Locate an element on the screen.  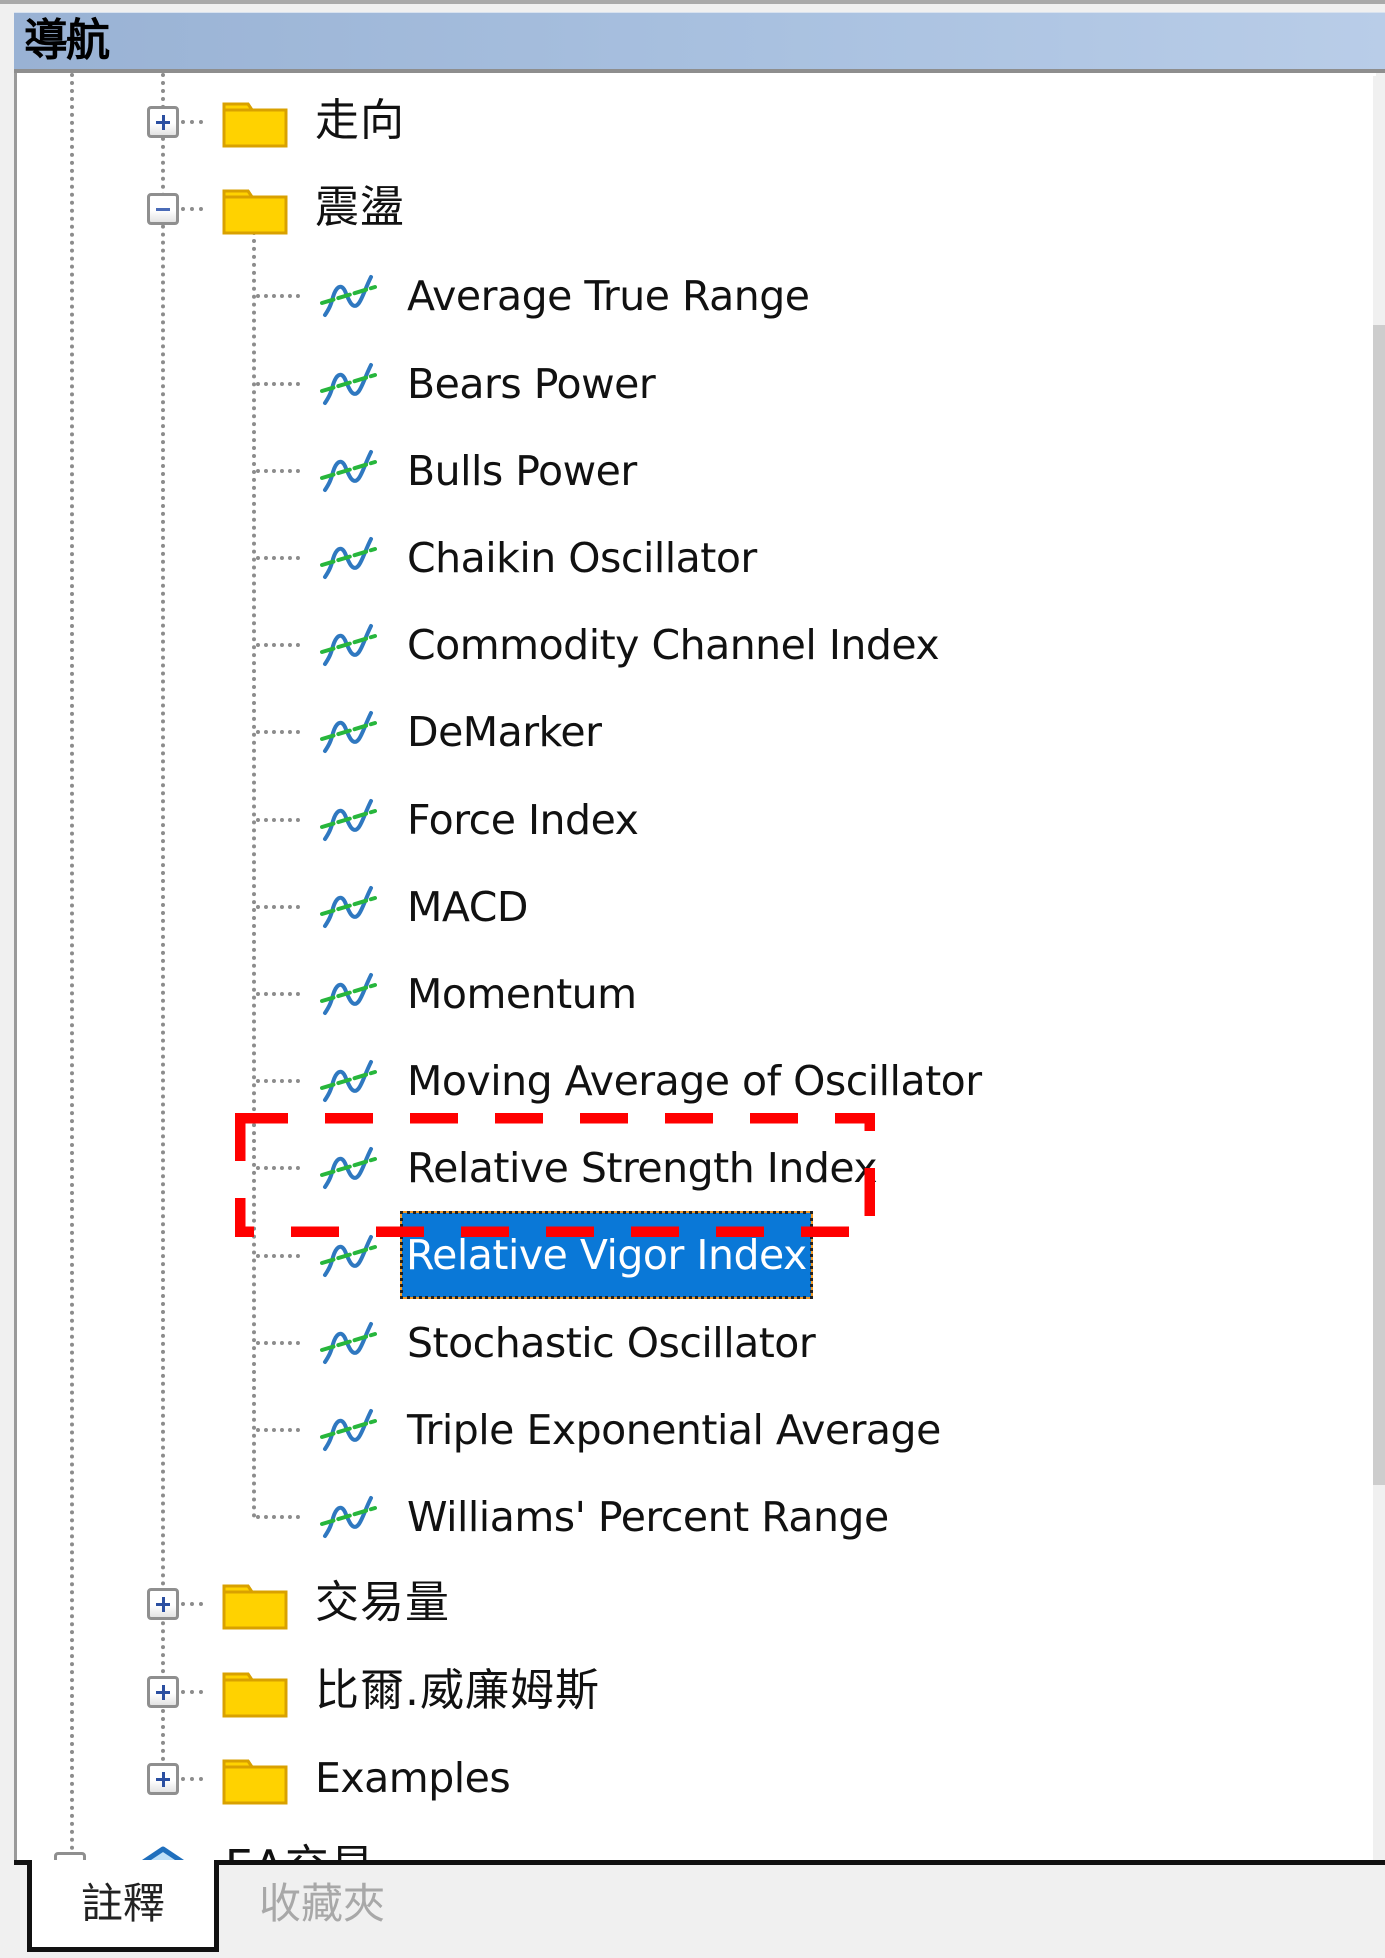
indicator-item: Commodity Channel Index is located at coordinates (696, 645).